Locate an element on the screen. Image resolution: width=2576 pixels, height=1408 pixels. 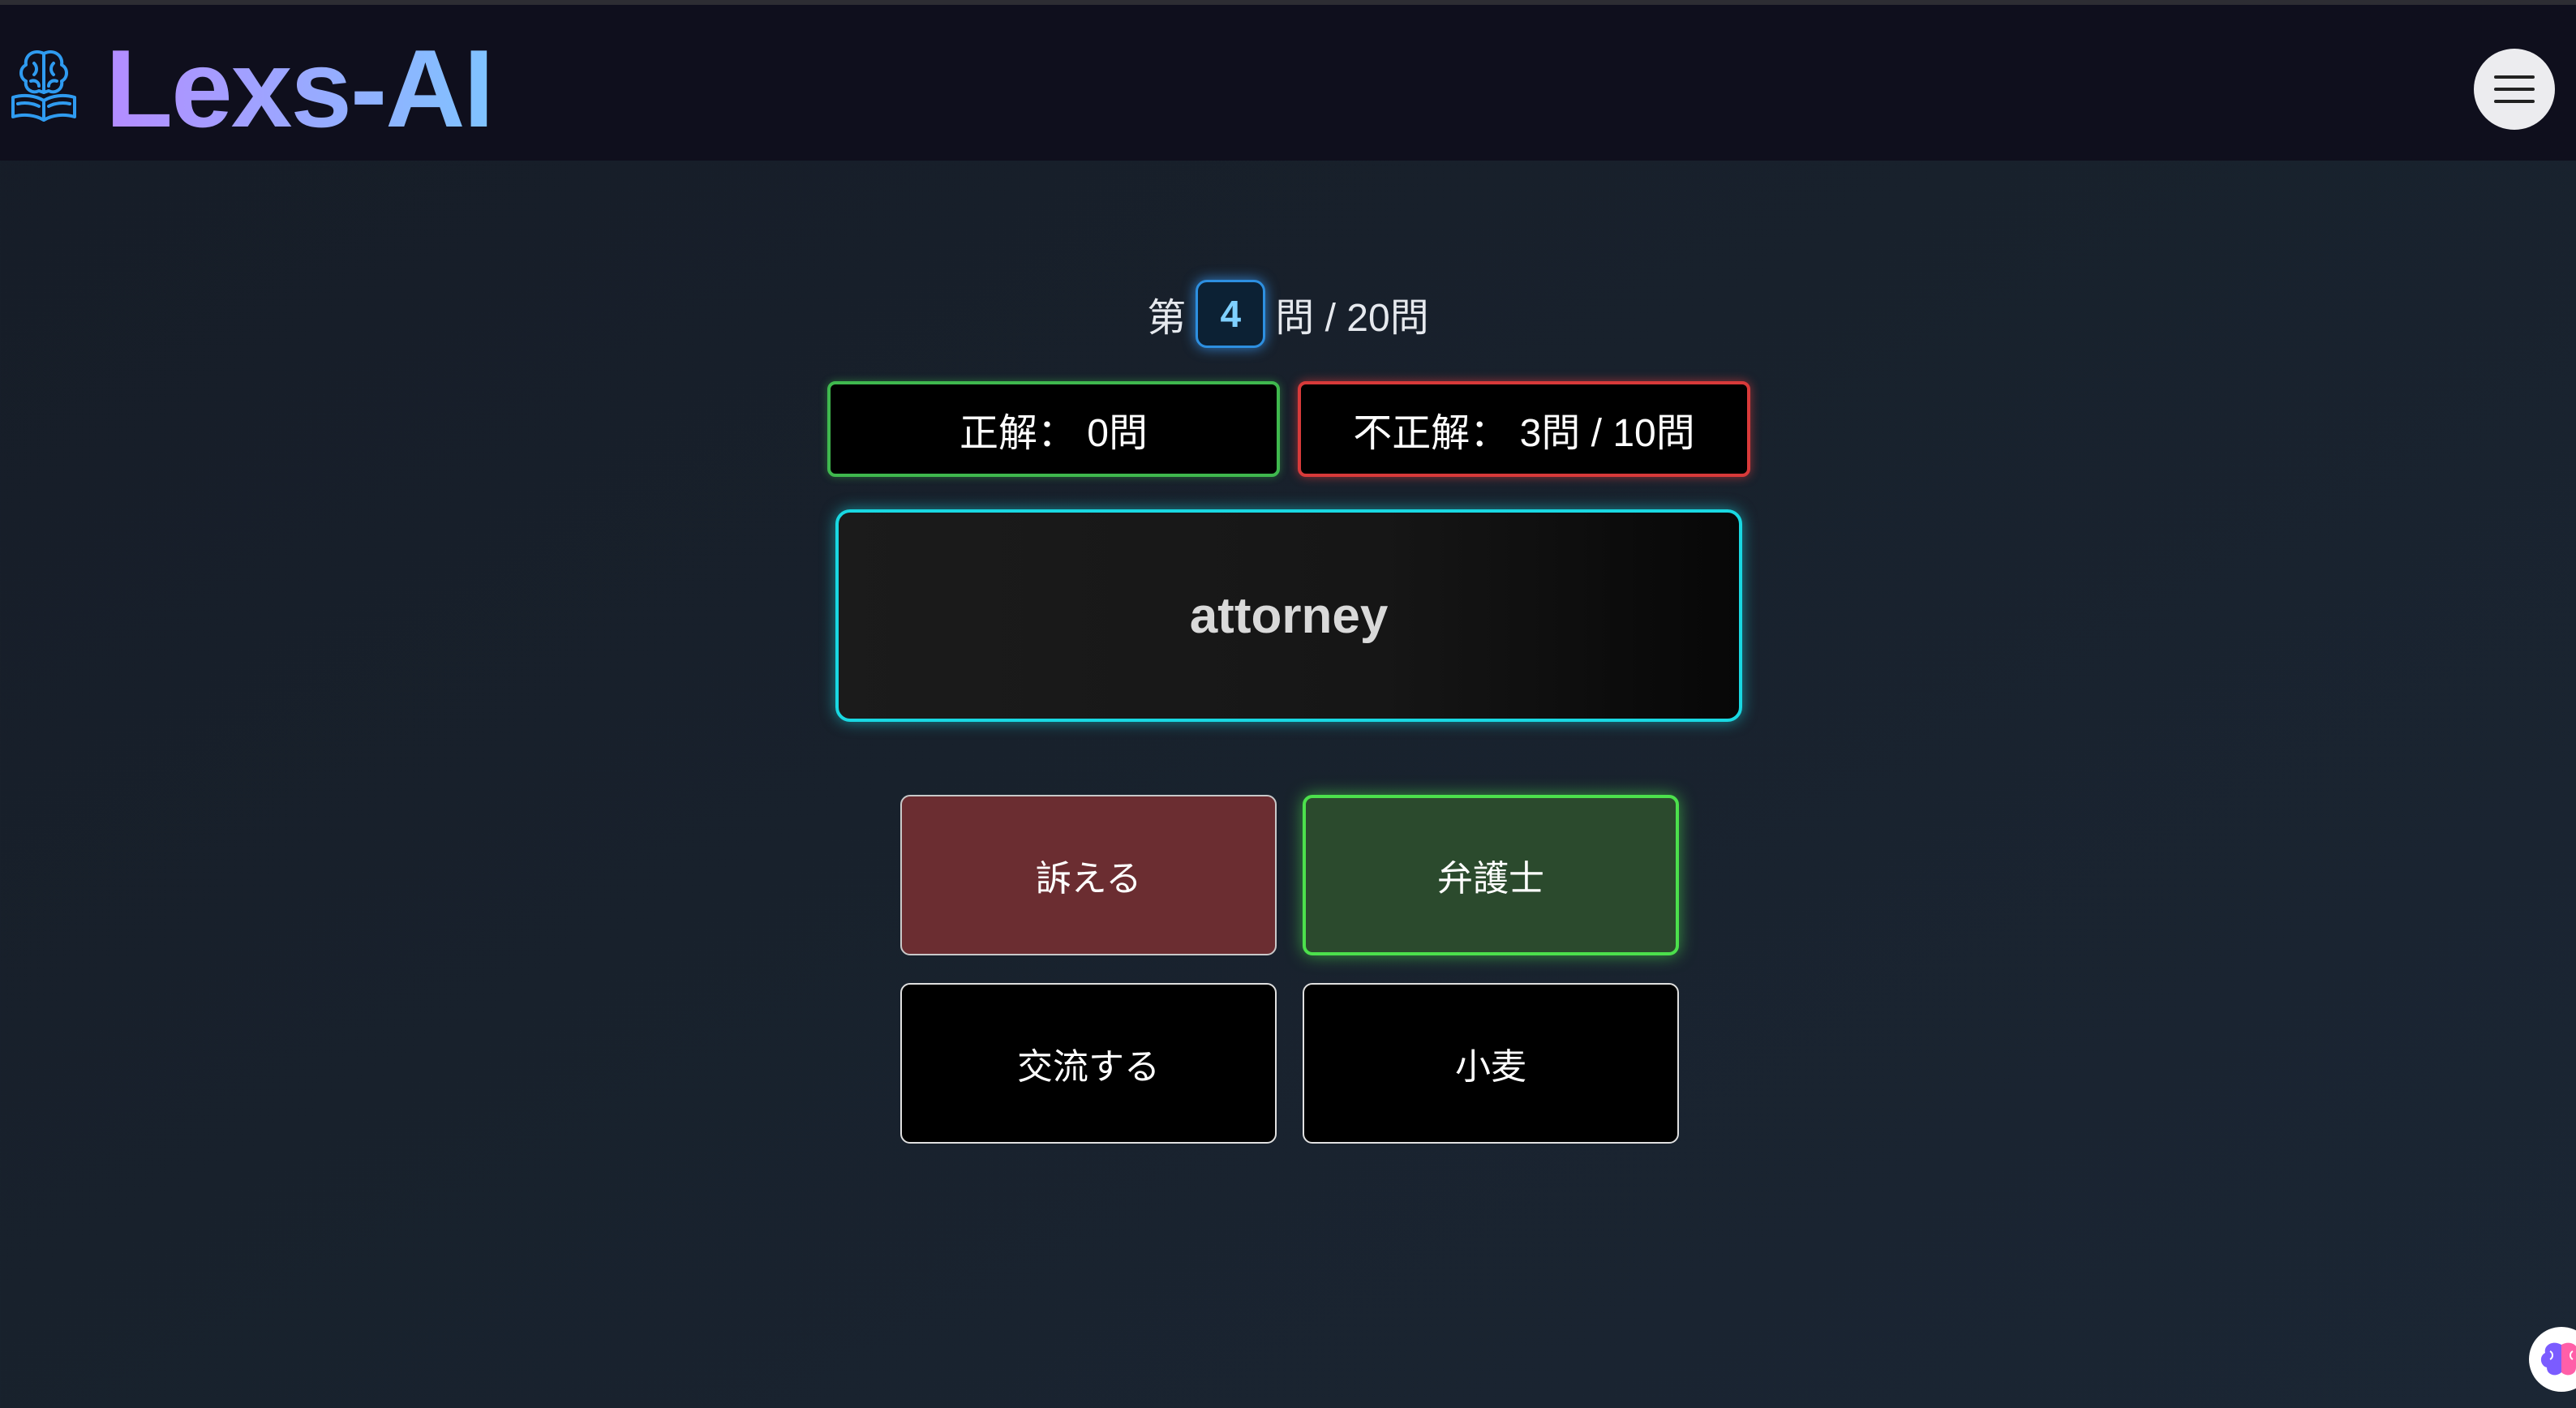
hamburger-menu-button is located at coordinates (2514, 89).